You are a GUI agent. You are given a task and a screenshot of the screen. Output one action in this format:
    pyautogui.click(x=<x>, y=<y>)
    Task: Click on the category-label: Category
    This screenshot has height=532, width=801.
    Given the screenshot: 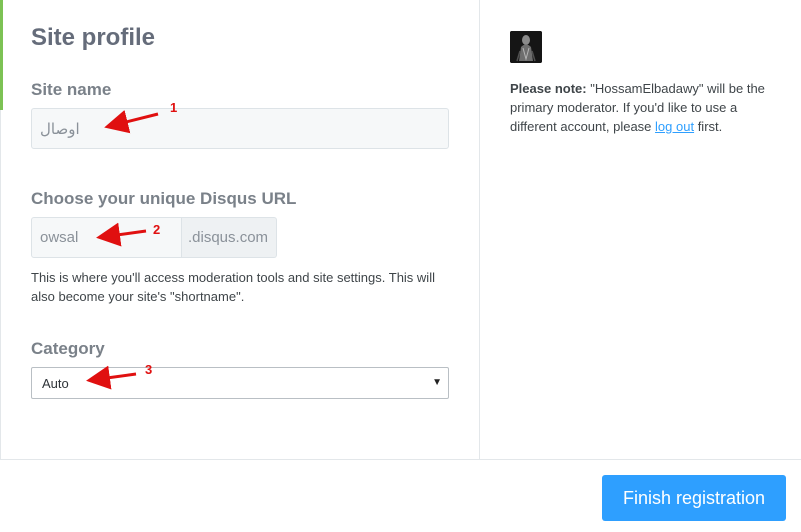 What is the action you would take?
    pyautogui.click(x=68, y=348)
    